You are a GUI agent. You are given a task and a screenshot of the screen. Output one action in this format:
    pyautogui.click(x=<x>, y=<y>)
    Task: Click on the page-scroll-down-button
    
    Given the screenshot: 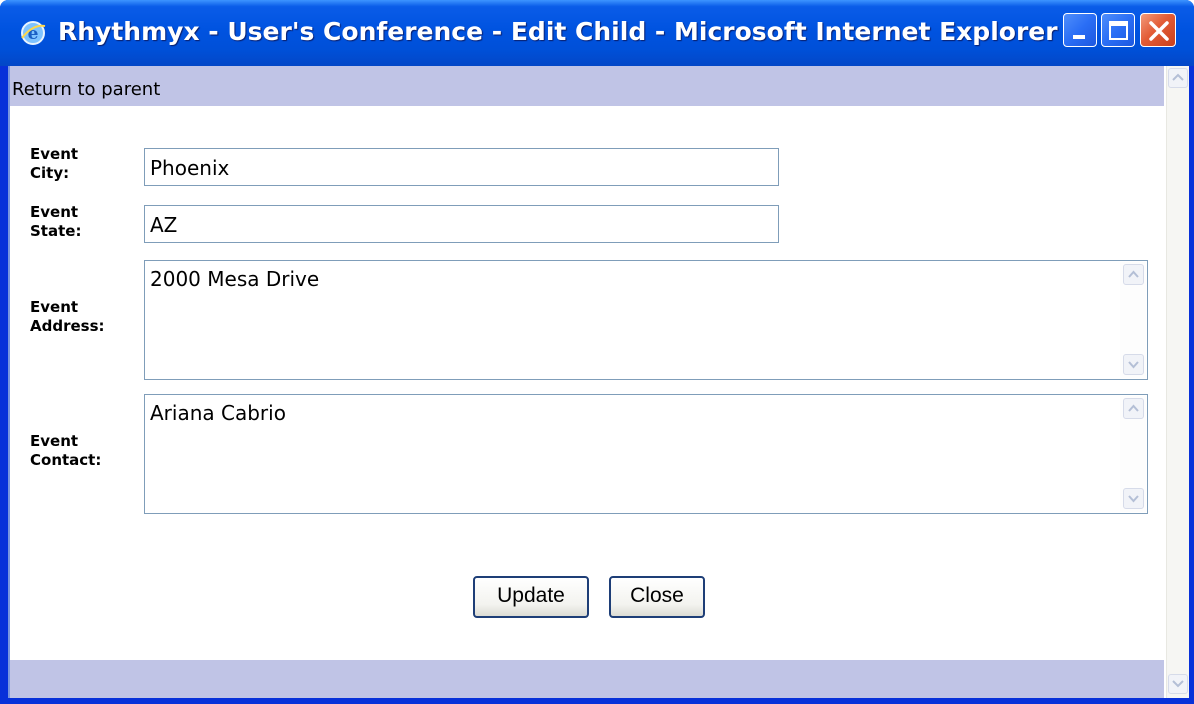 What is the action you would take?
    pyautogui.click(x=1178, y=684)
    